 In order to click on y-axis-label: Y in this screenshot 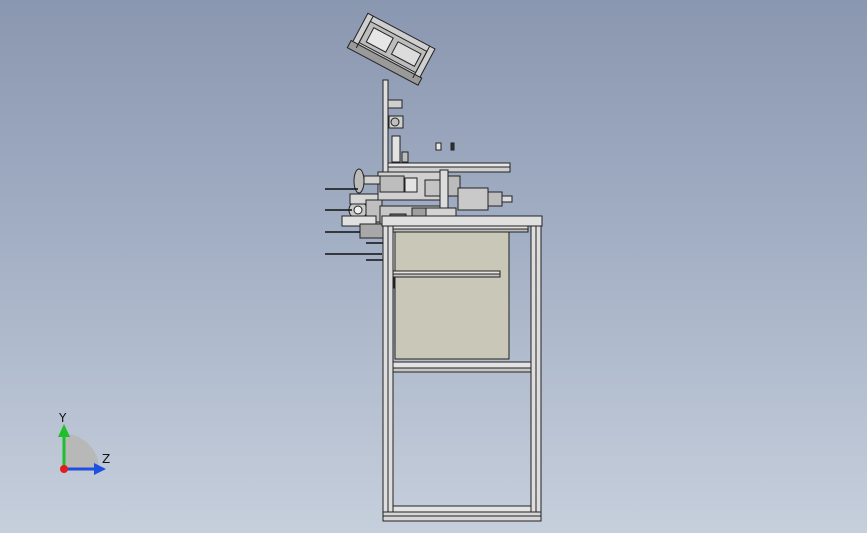, I will do `click(62, 418)`.